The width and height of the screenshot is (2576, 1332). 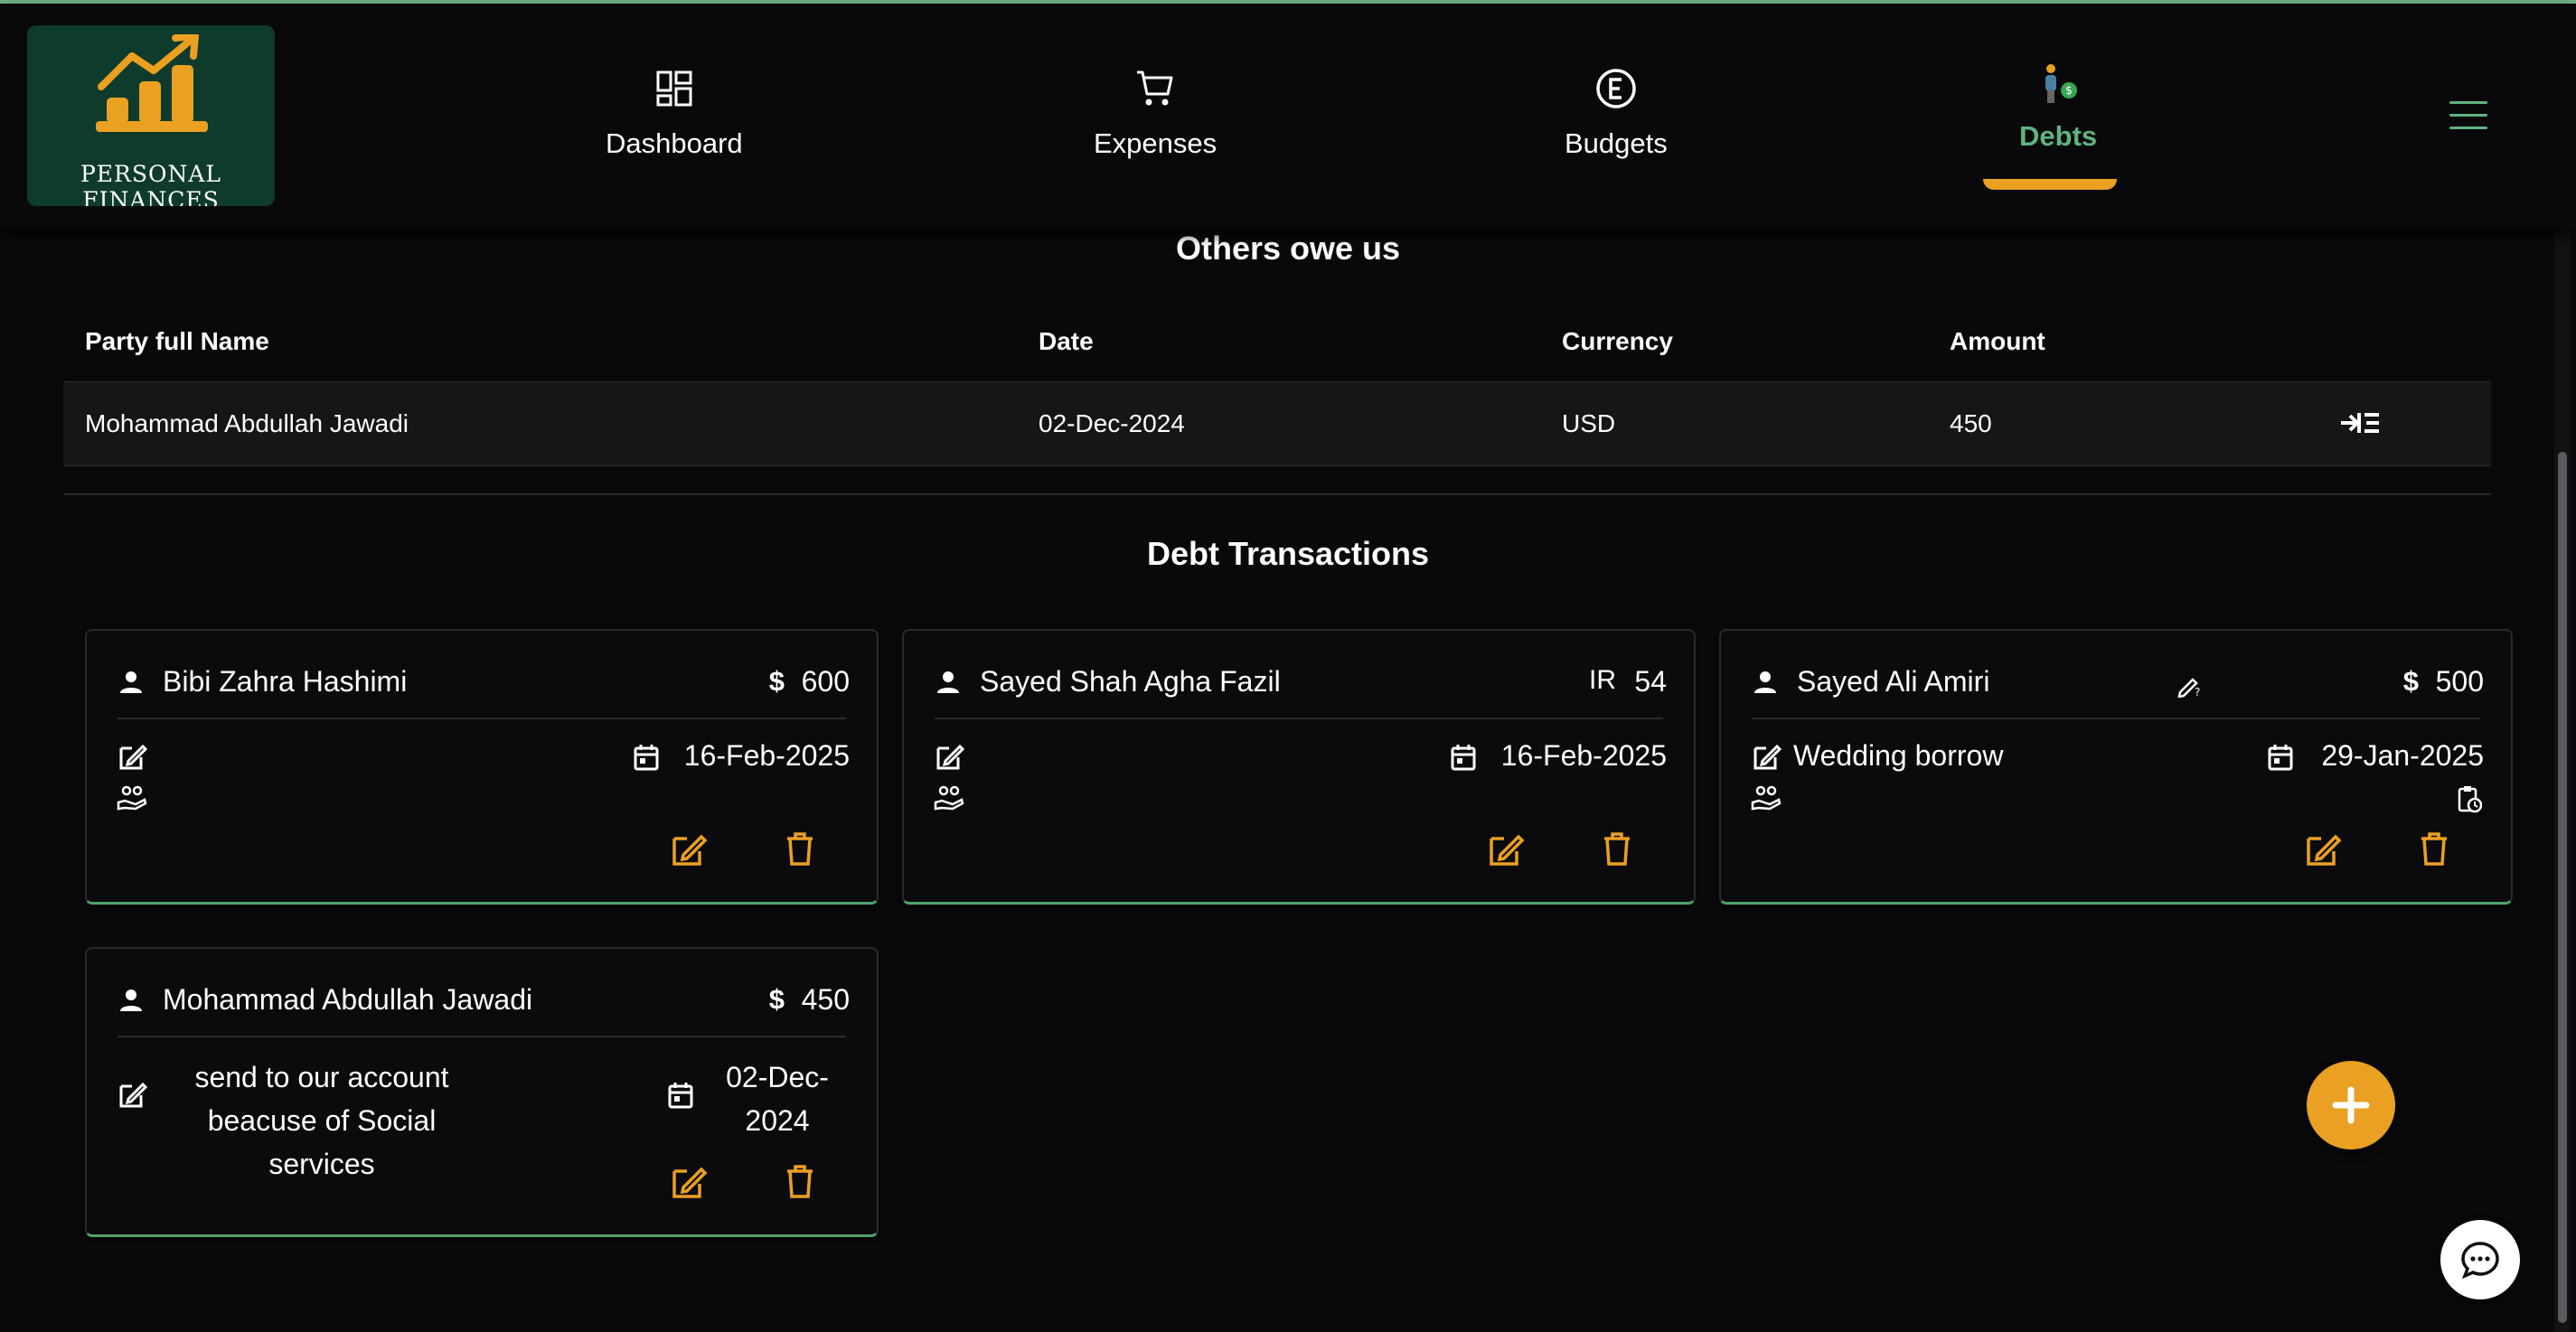 What do you see at coordinates (674, 89) in the screenshot?
I see `dashboard-icon` at bounding box center [674, 89].